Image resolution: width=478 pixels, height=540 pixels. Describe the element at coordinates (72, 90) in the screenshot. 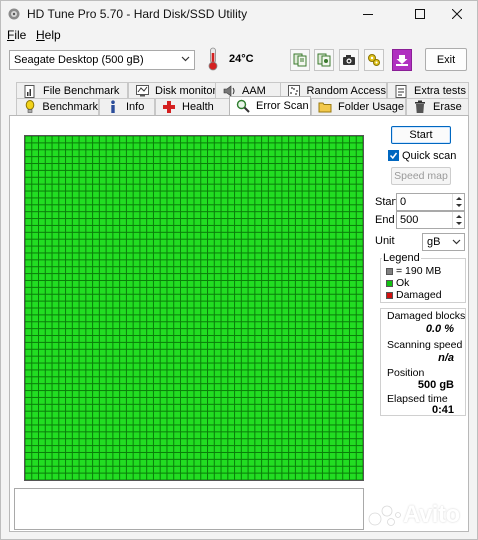

I see `tab-file-benchmark: File Benchmark` at that location.